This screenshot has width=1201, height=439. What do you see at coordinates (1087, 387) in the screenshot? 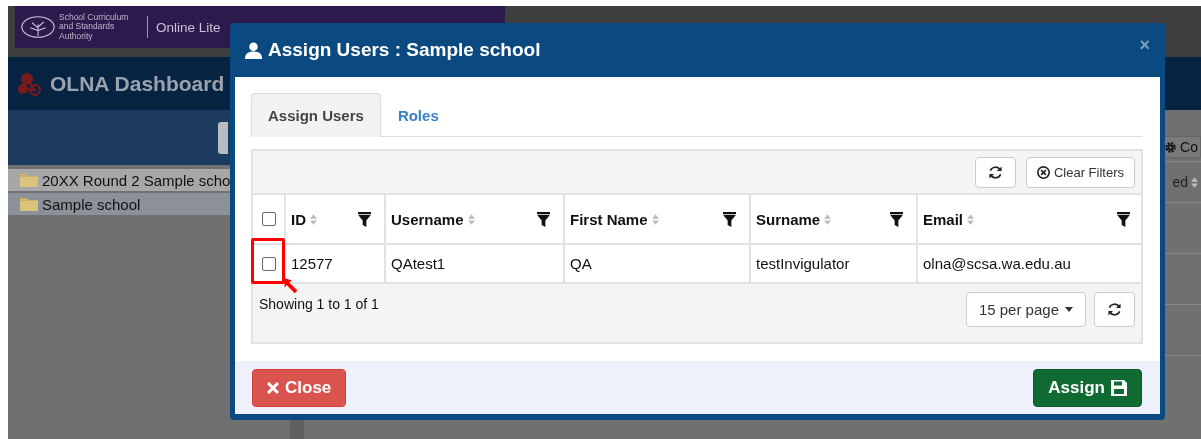
I see `assign-button: Assign` at bounding box center [1087, 387].